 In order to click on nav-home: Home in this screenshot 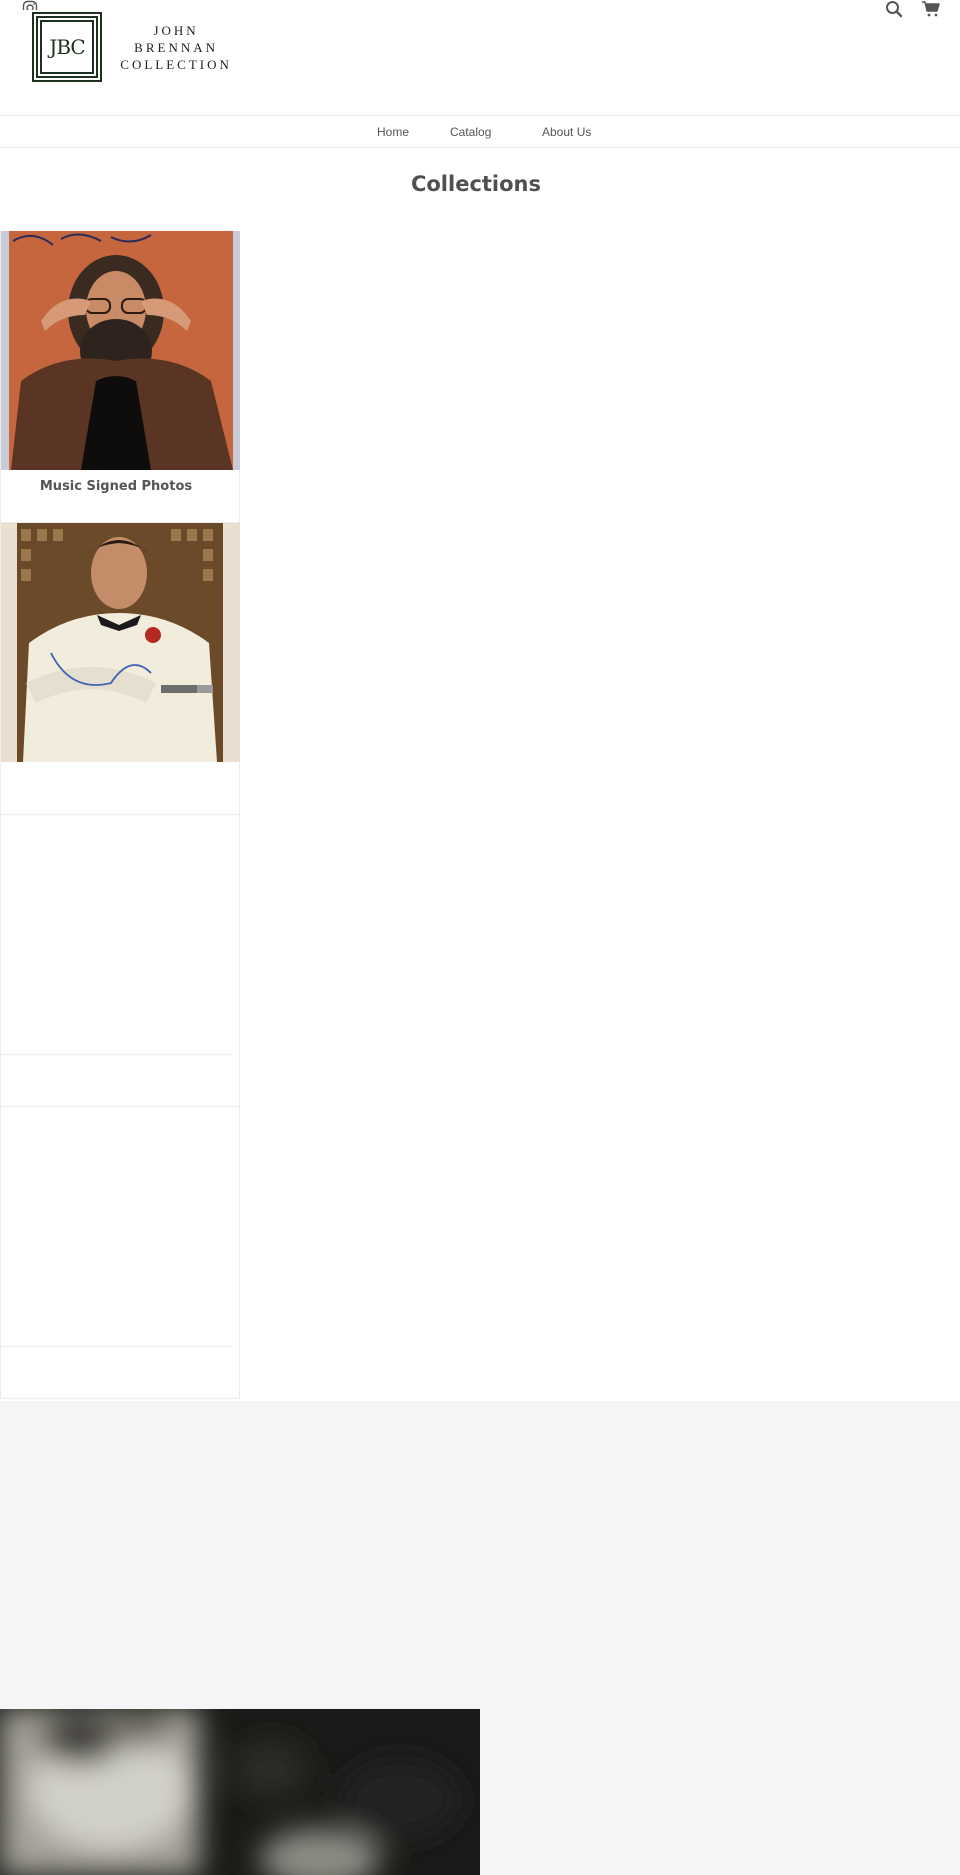, I will do `click(393, 132)`.